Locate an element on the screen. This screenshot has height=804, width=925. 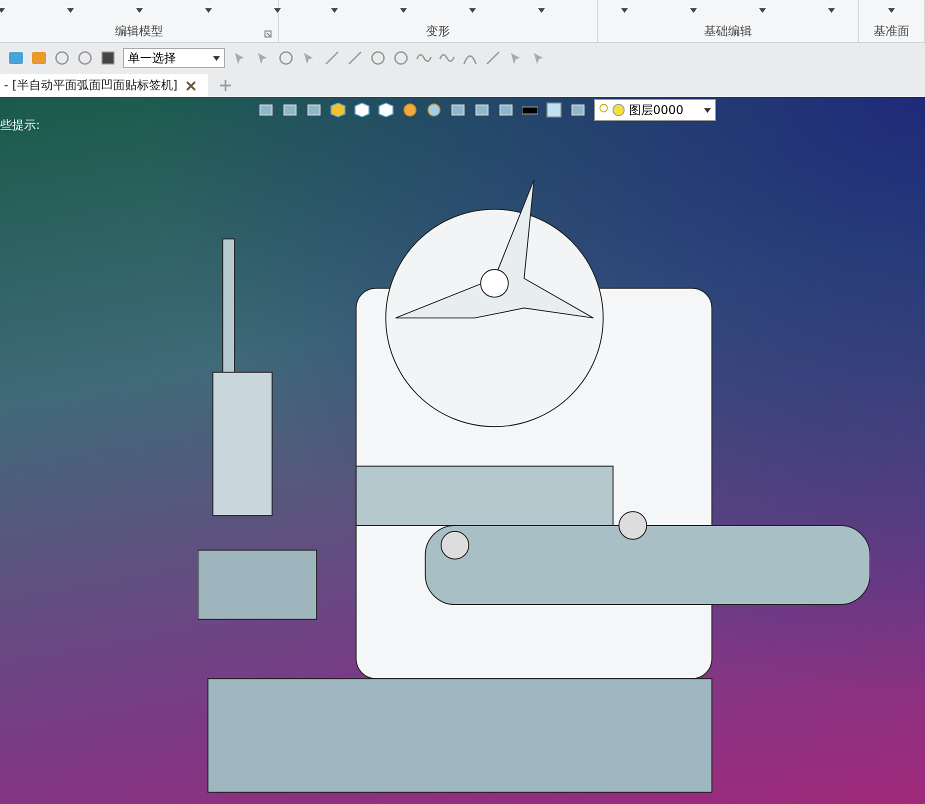
layer-dropdown: 图层0000 is located at coordinates (655, 110).